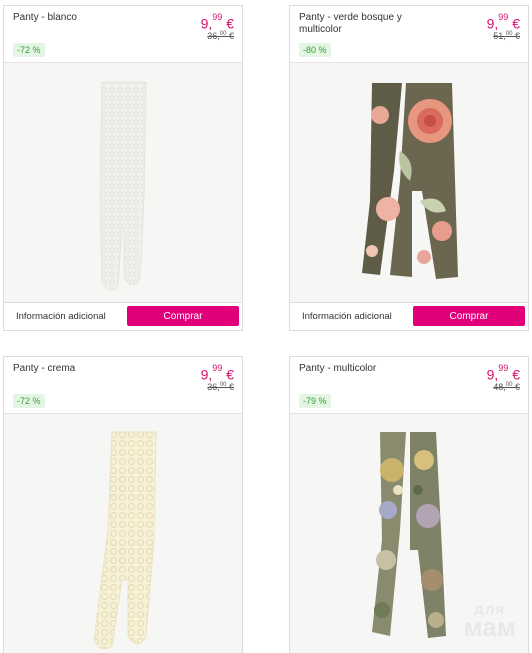 This screenshot has height=653, width=532. What do you see at coordinates (315, 401) in the screenshot?
I see `discount-badge: -79 %` at bounding box center [315, 401].